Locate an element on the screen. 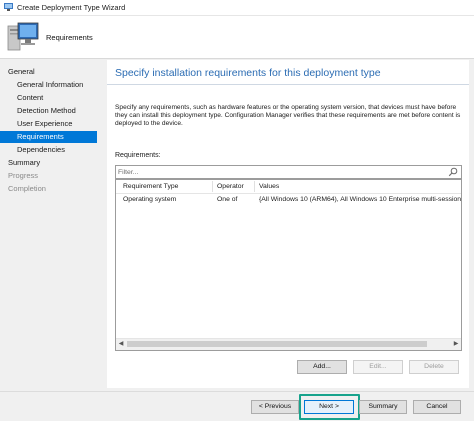 The width and height of the screenshot is (474, 421). summary-button: Summary is located at coordinates (383, 407).